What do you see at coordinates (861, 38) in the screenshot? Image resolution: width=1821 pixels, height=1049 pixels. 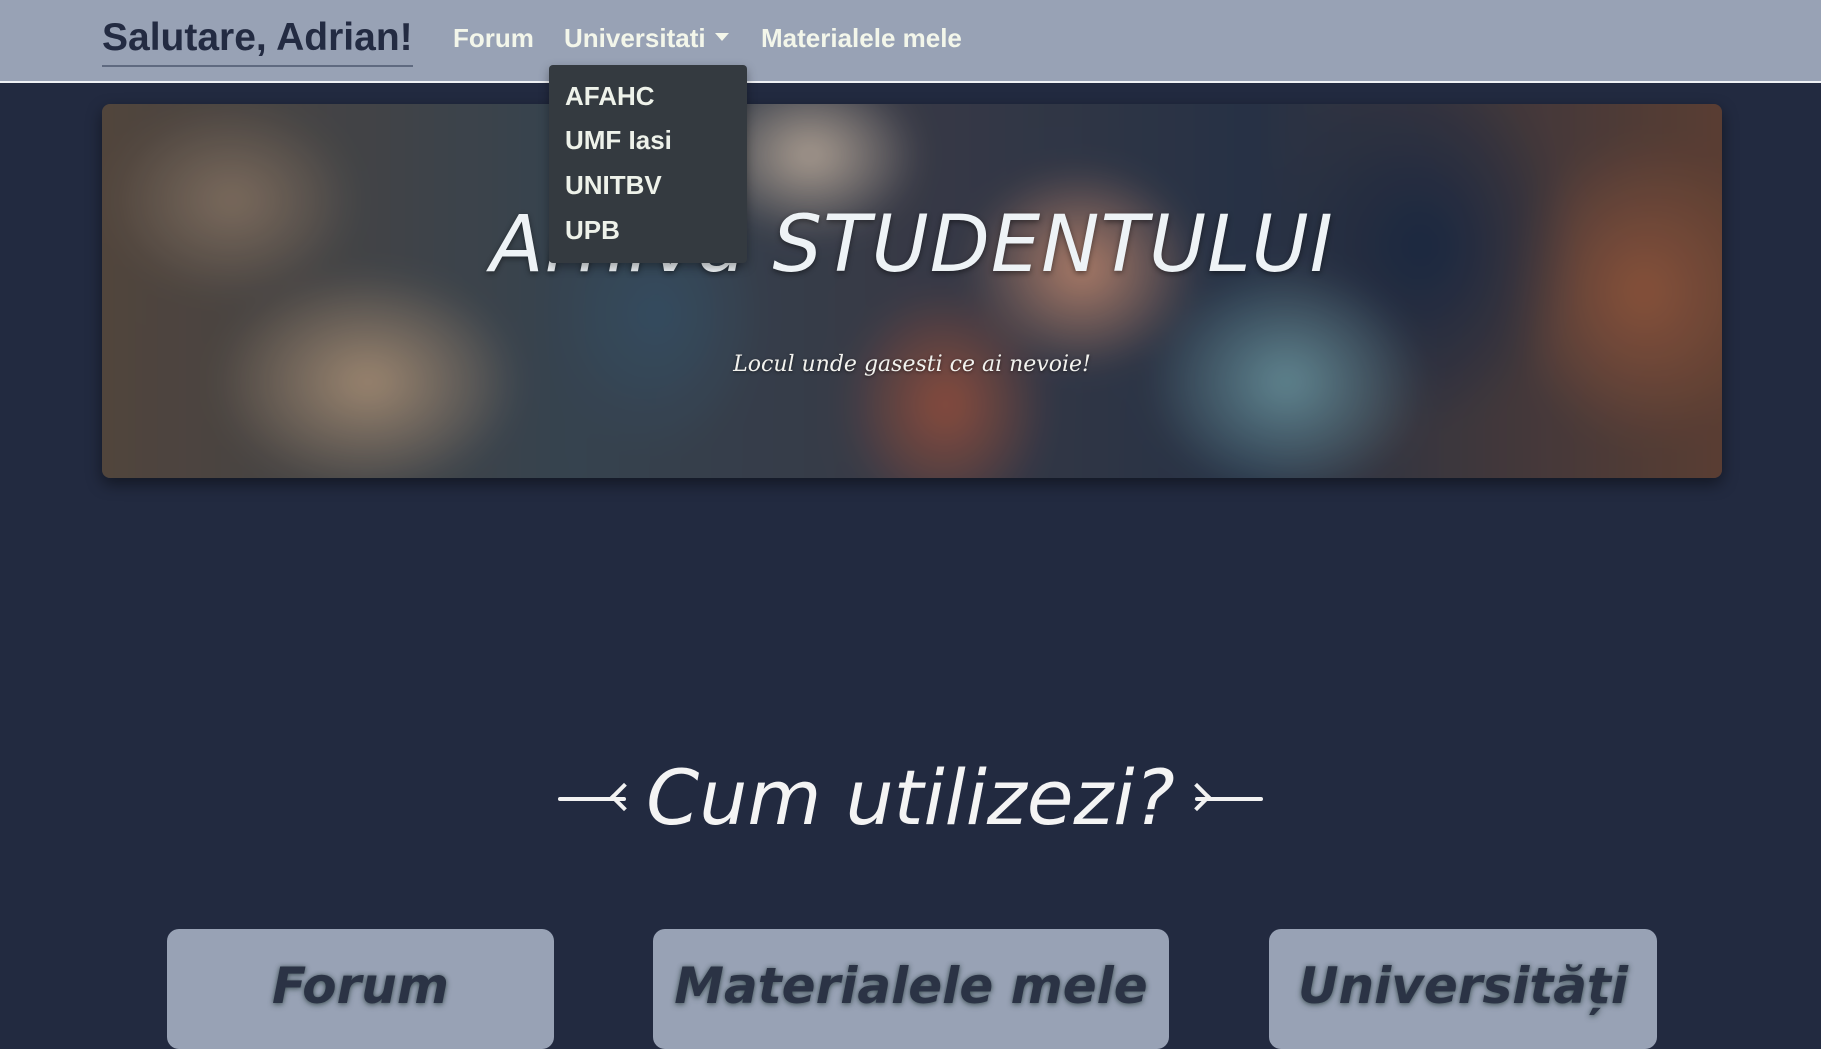 I see `nav-link-materials: Materialele mele` at bounding box center [861, 38].